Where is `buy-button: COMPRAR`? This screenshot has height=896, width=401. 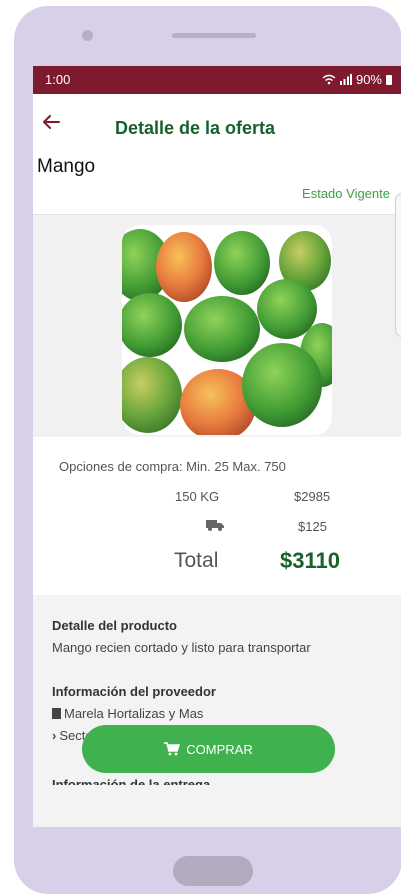
buy-button: COMPRAR is located at coordinates (208, 749).